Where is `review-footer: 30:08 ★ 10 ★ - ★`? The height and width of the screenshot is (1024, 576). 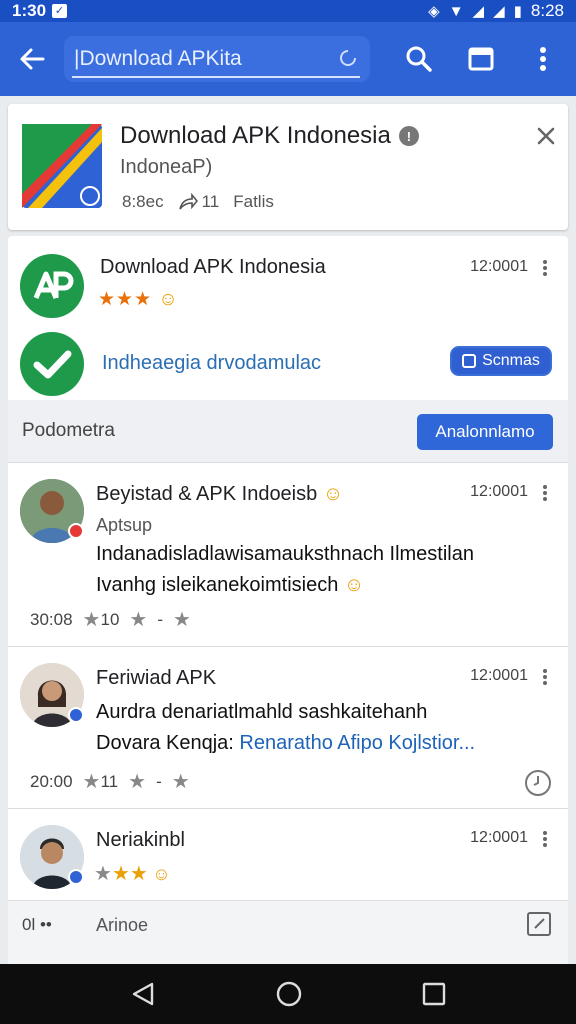
review-footer: 30:08 ★ 10 ★ - ★ is located at coordinates (110, 619).